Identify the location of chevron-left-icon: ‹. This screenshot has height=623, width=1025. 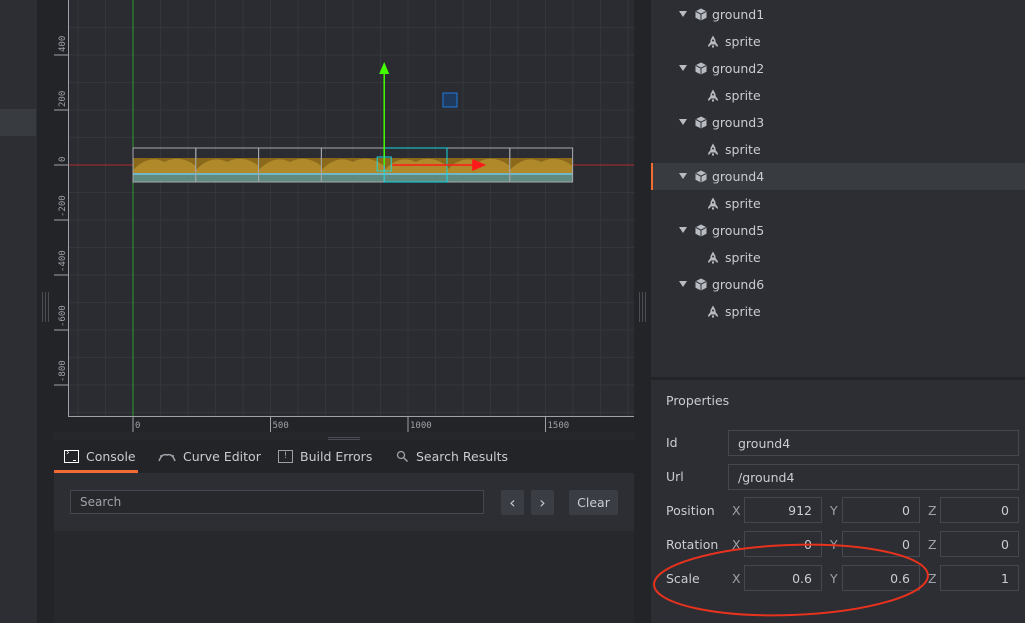
(512, 502).